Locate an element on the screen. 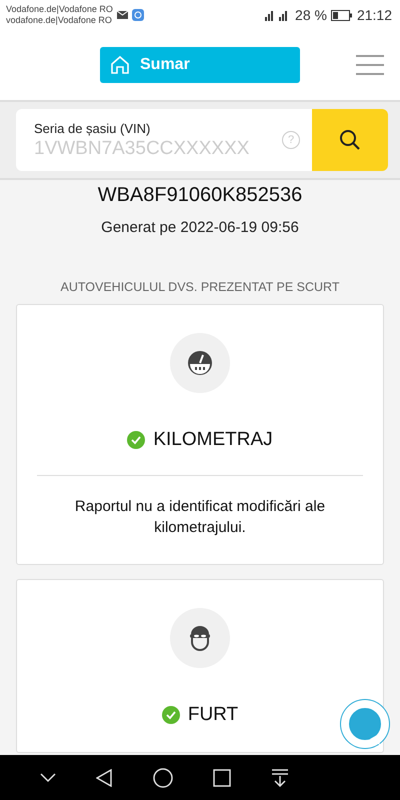 This screenshot has height=800, width=400. app-icon is located at coordinates (138, 15).